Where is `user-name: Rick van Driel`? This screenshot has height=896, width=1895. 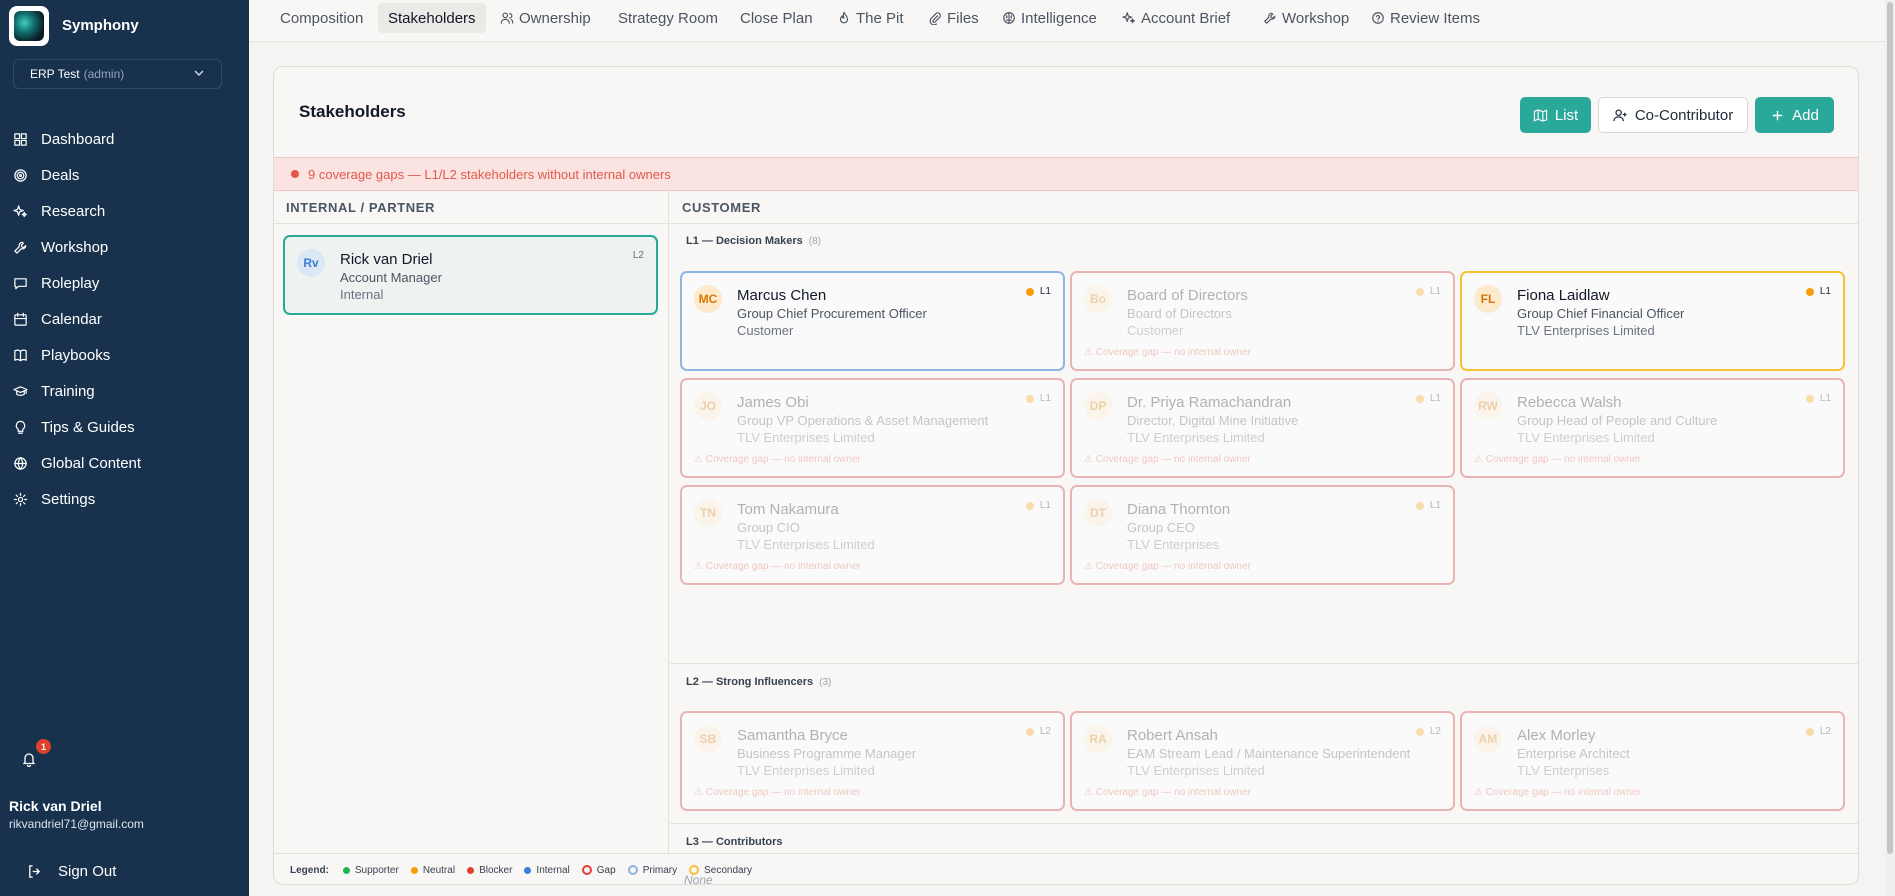 user-name: Rick van Driel is located at coordinates (55, 806).